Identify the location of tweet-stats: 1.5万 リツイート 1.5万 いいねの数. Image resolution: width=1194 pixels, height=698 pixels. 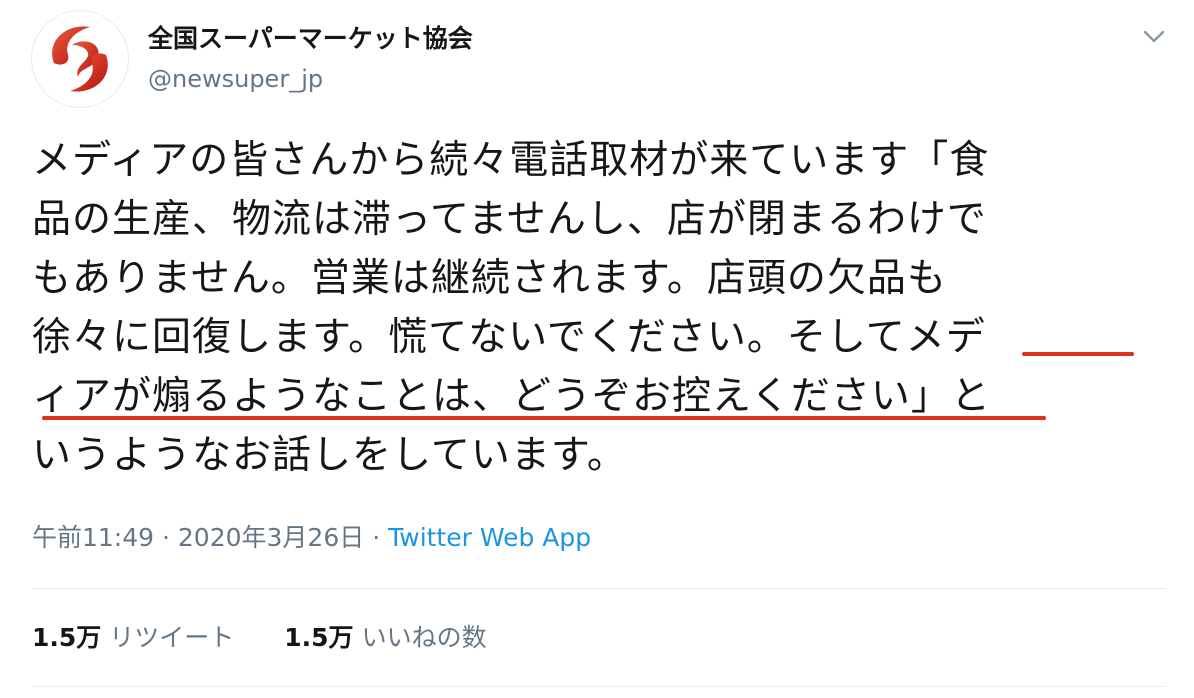
(280, 638).